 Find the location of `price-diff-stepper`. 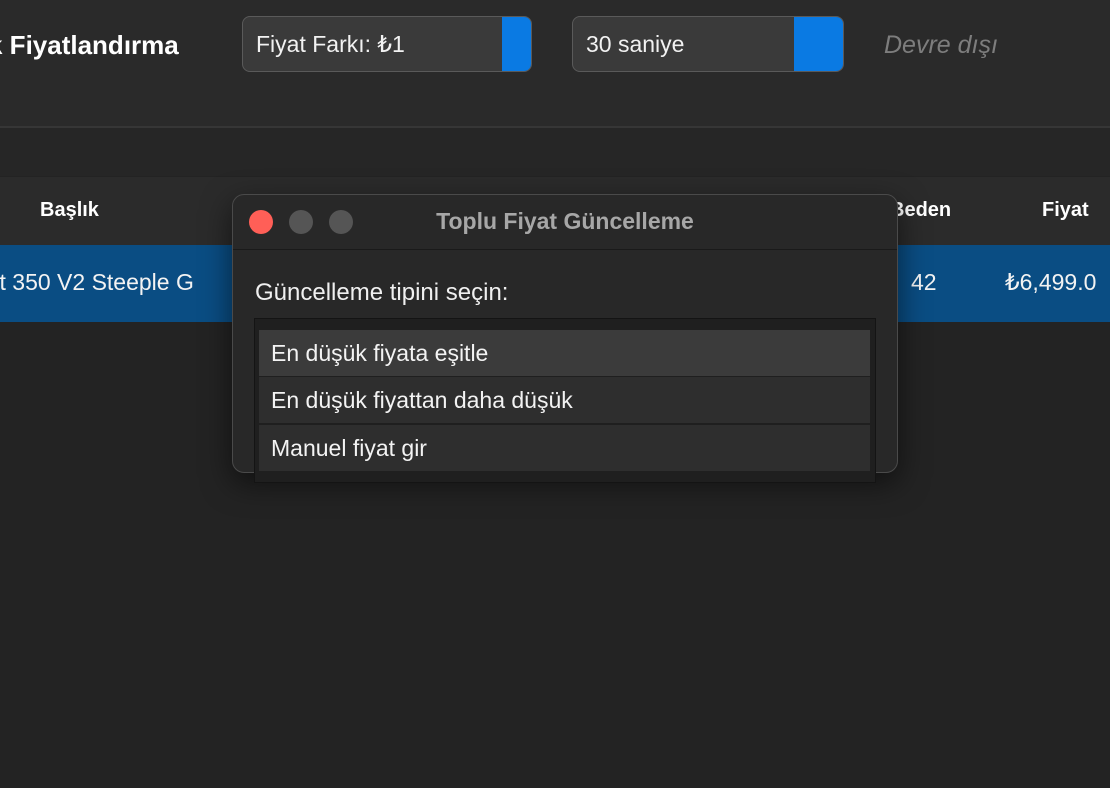

price-diff-stepper is located at coordinates (516, 44).